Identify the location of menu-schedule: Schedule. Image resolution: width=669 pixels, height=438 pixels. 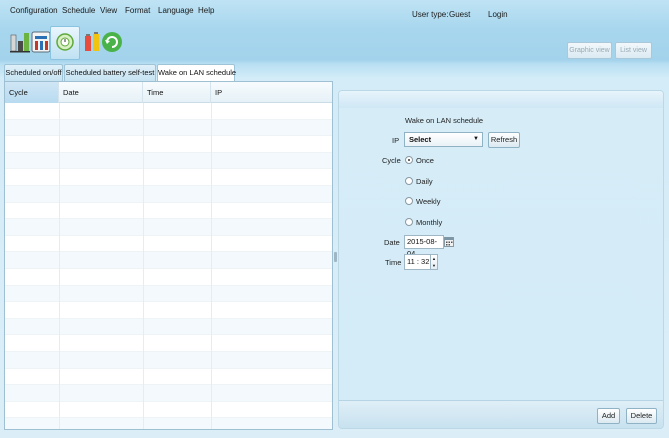
(78, 10).